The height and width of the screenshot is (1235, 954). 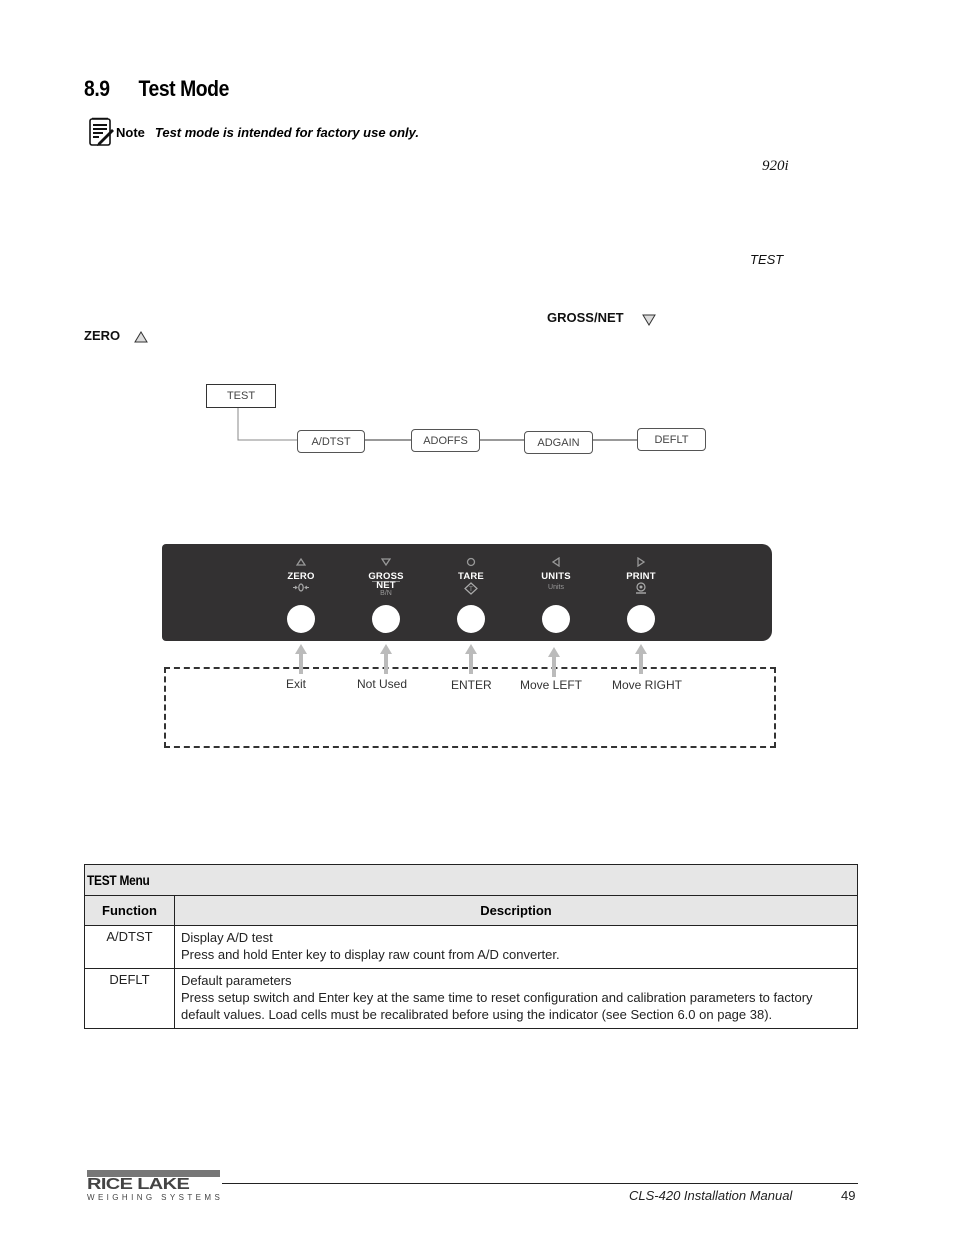 What do you see at coordinates (471, 880) in the screenshot?
I see `table-title-row: TEST Menu` at bounding box center [471, 880].